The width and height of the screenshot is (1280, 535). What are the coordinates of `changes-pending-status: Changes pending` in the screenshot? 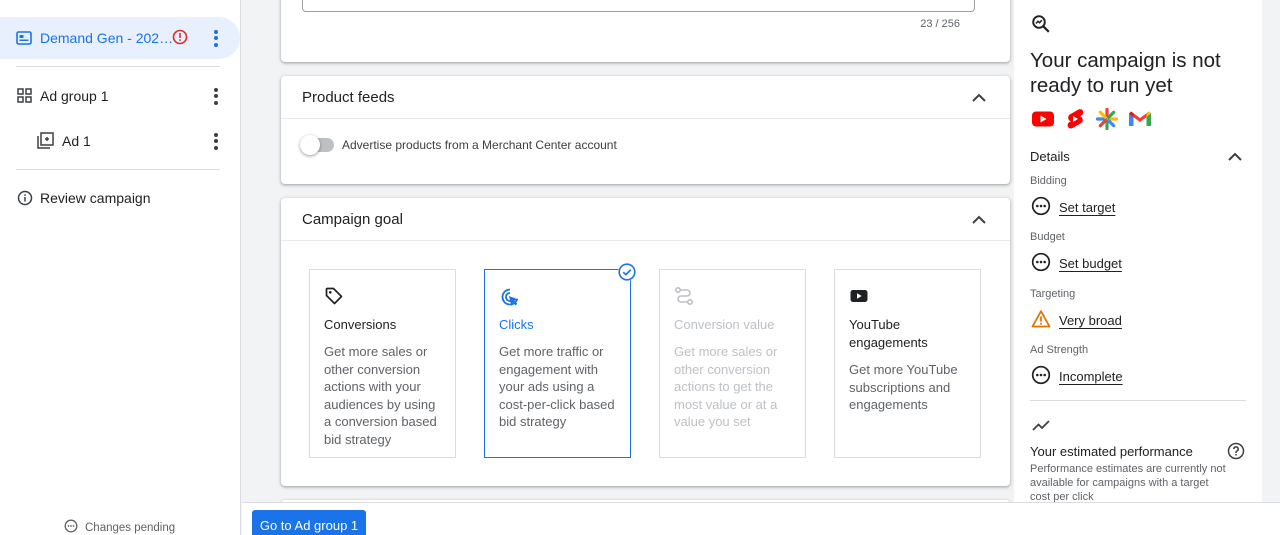 It's located at (119, 527).